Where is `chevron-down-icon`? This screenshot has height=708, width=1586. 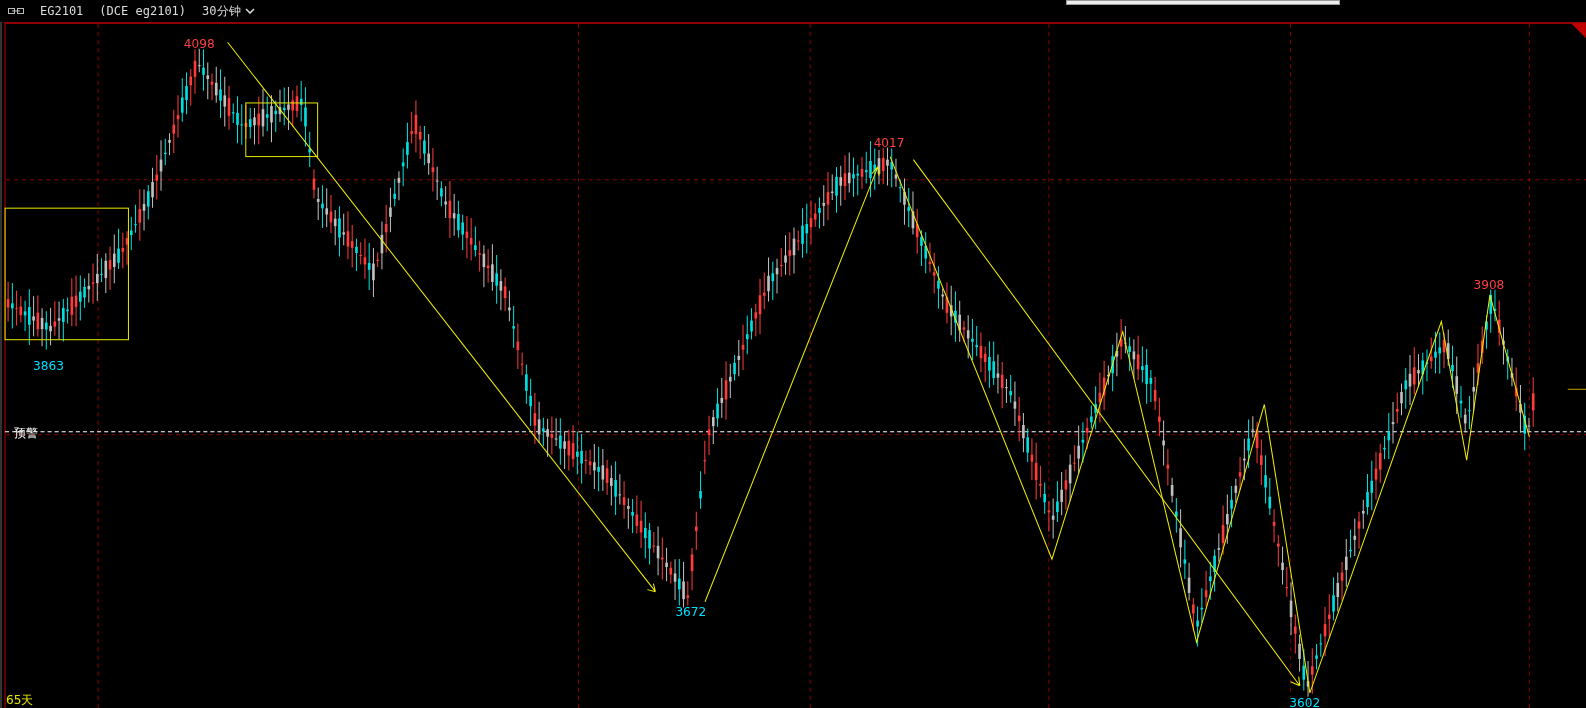 chevron-down-icon is located at coordinates (249, 11).